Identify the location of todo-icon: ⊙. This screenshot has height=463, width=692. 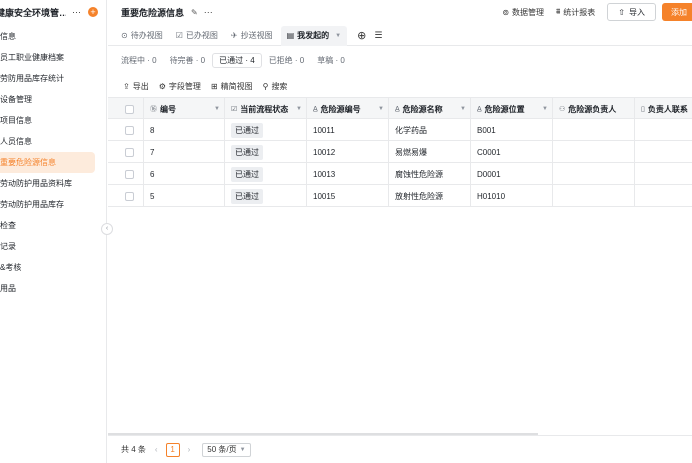
(124, 35).